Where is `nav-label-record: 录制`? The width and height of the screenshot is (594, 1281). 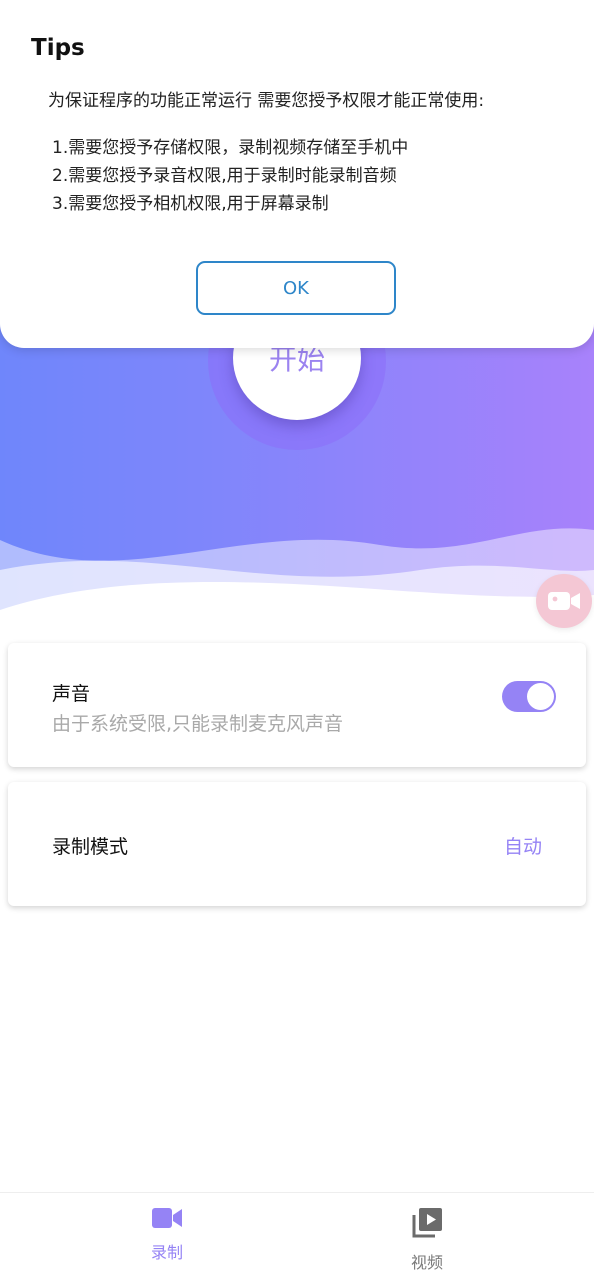
nav-label-record: 录制 is located at coordinates (166, 1252).